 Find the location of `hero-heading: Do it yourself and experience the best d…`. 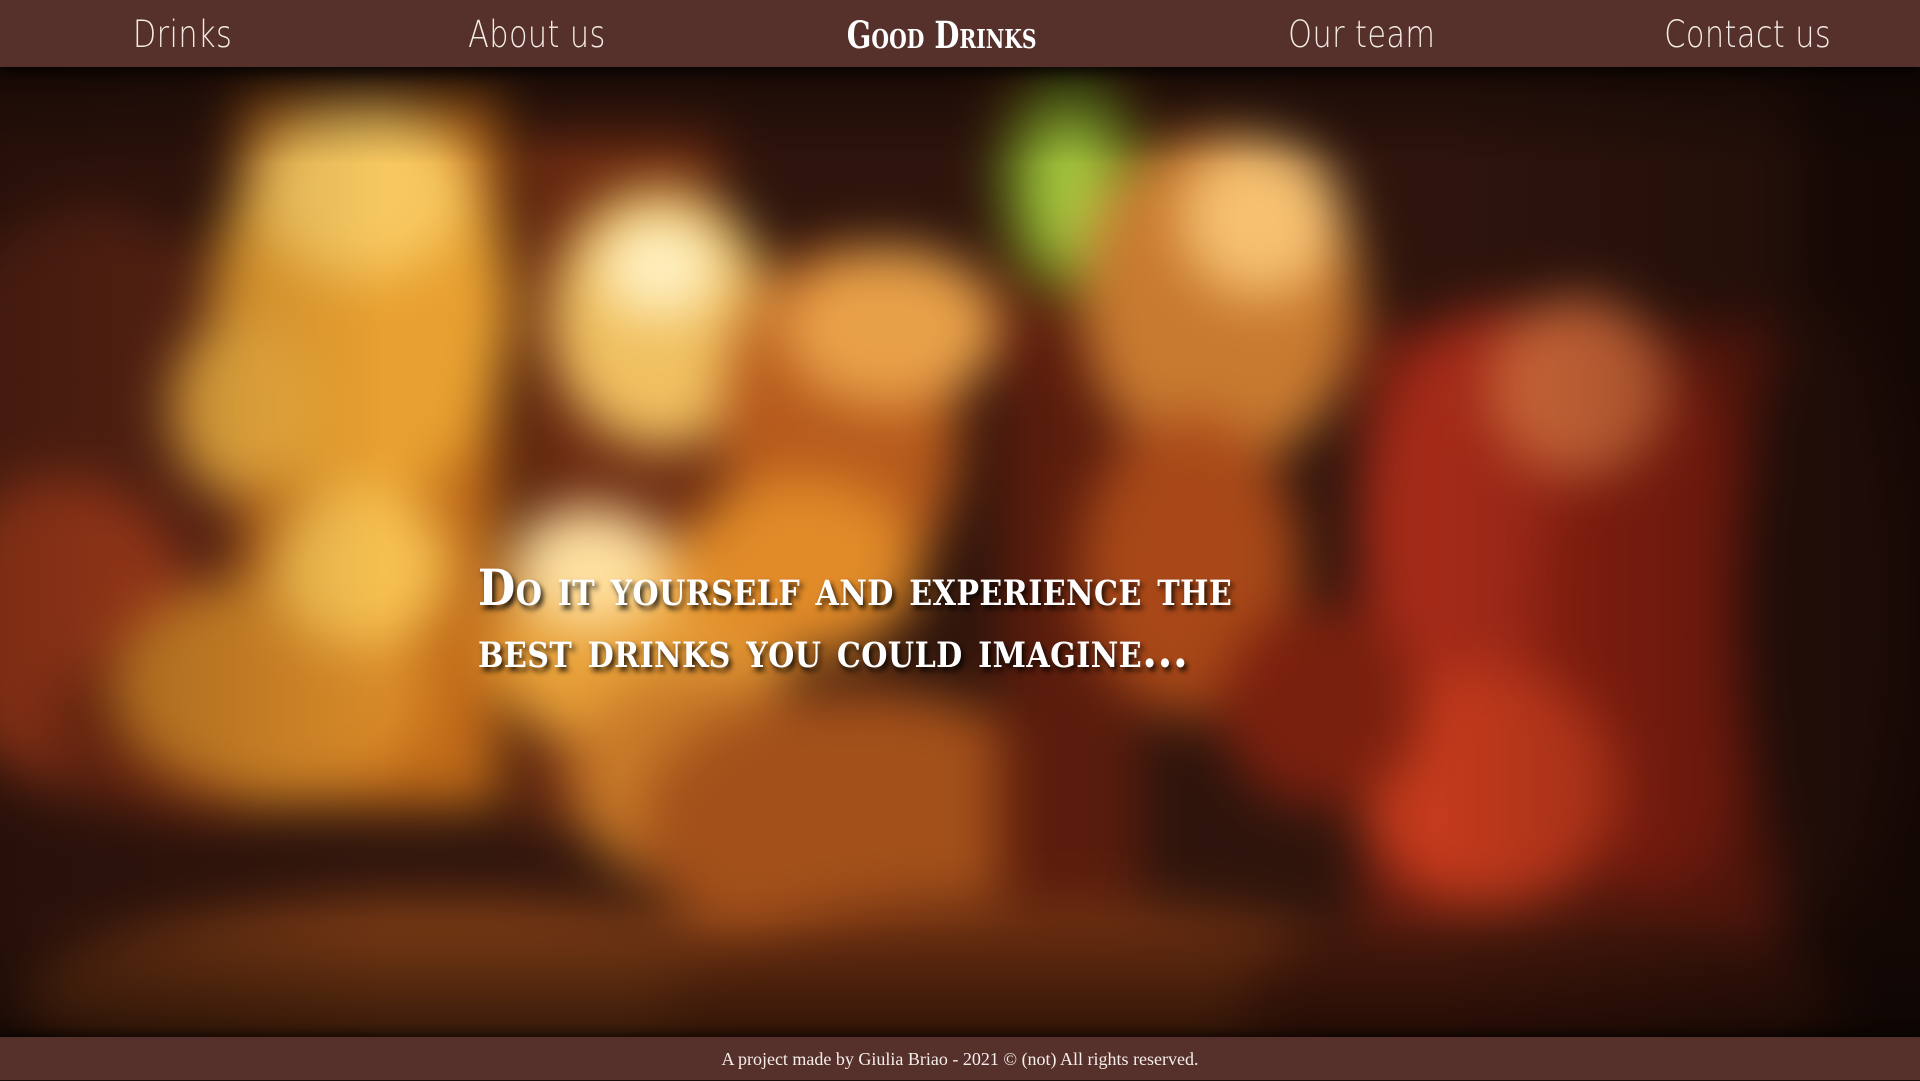

hero-heading: Do it yourself and experience the best d… is located at coordinates (855, 618).